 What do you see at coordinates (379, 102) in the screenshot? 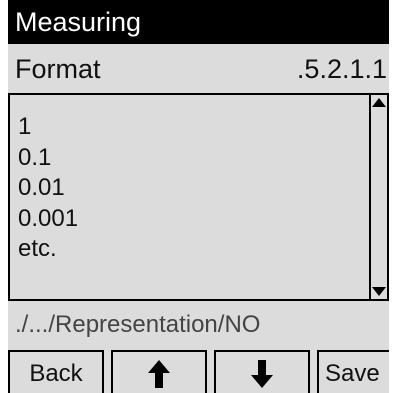
I see `scroll-up-icon` at bounding box center [379, 102].